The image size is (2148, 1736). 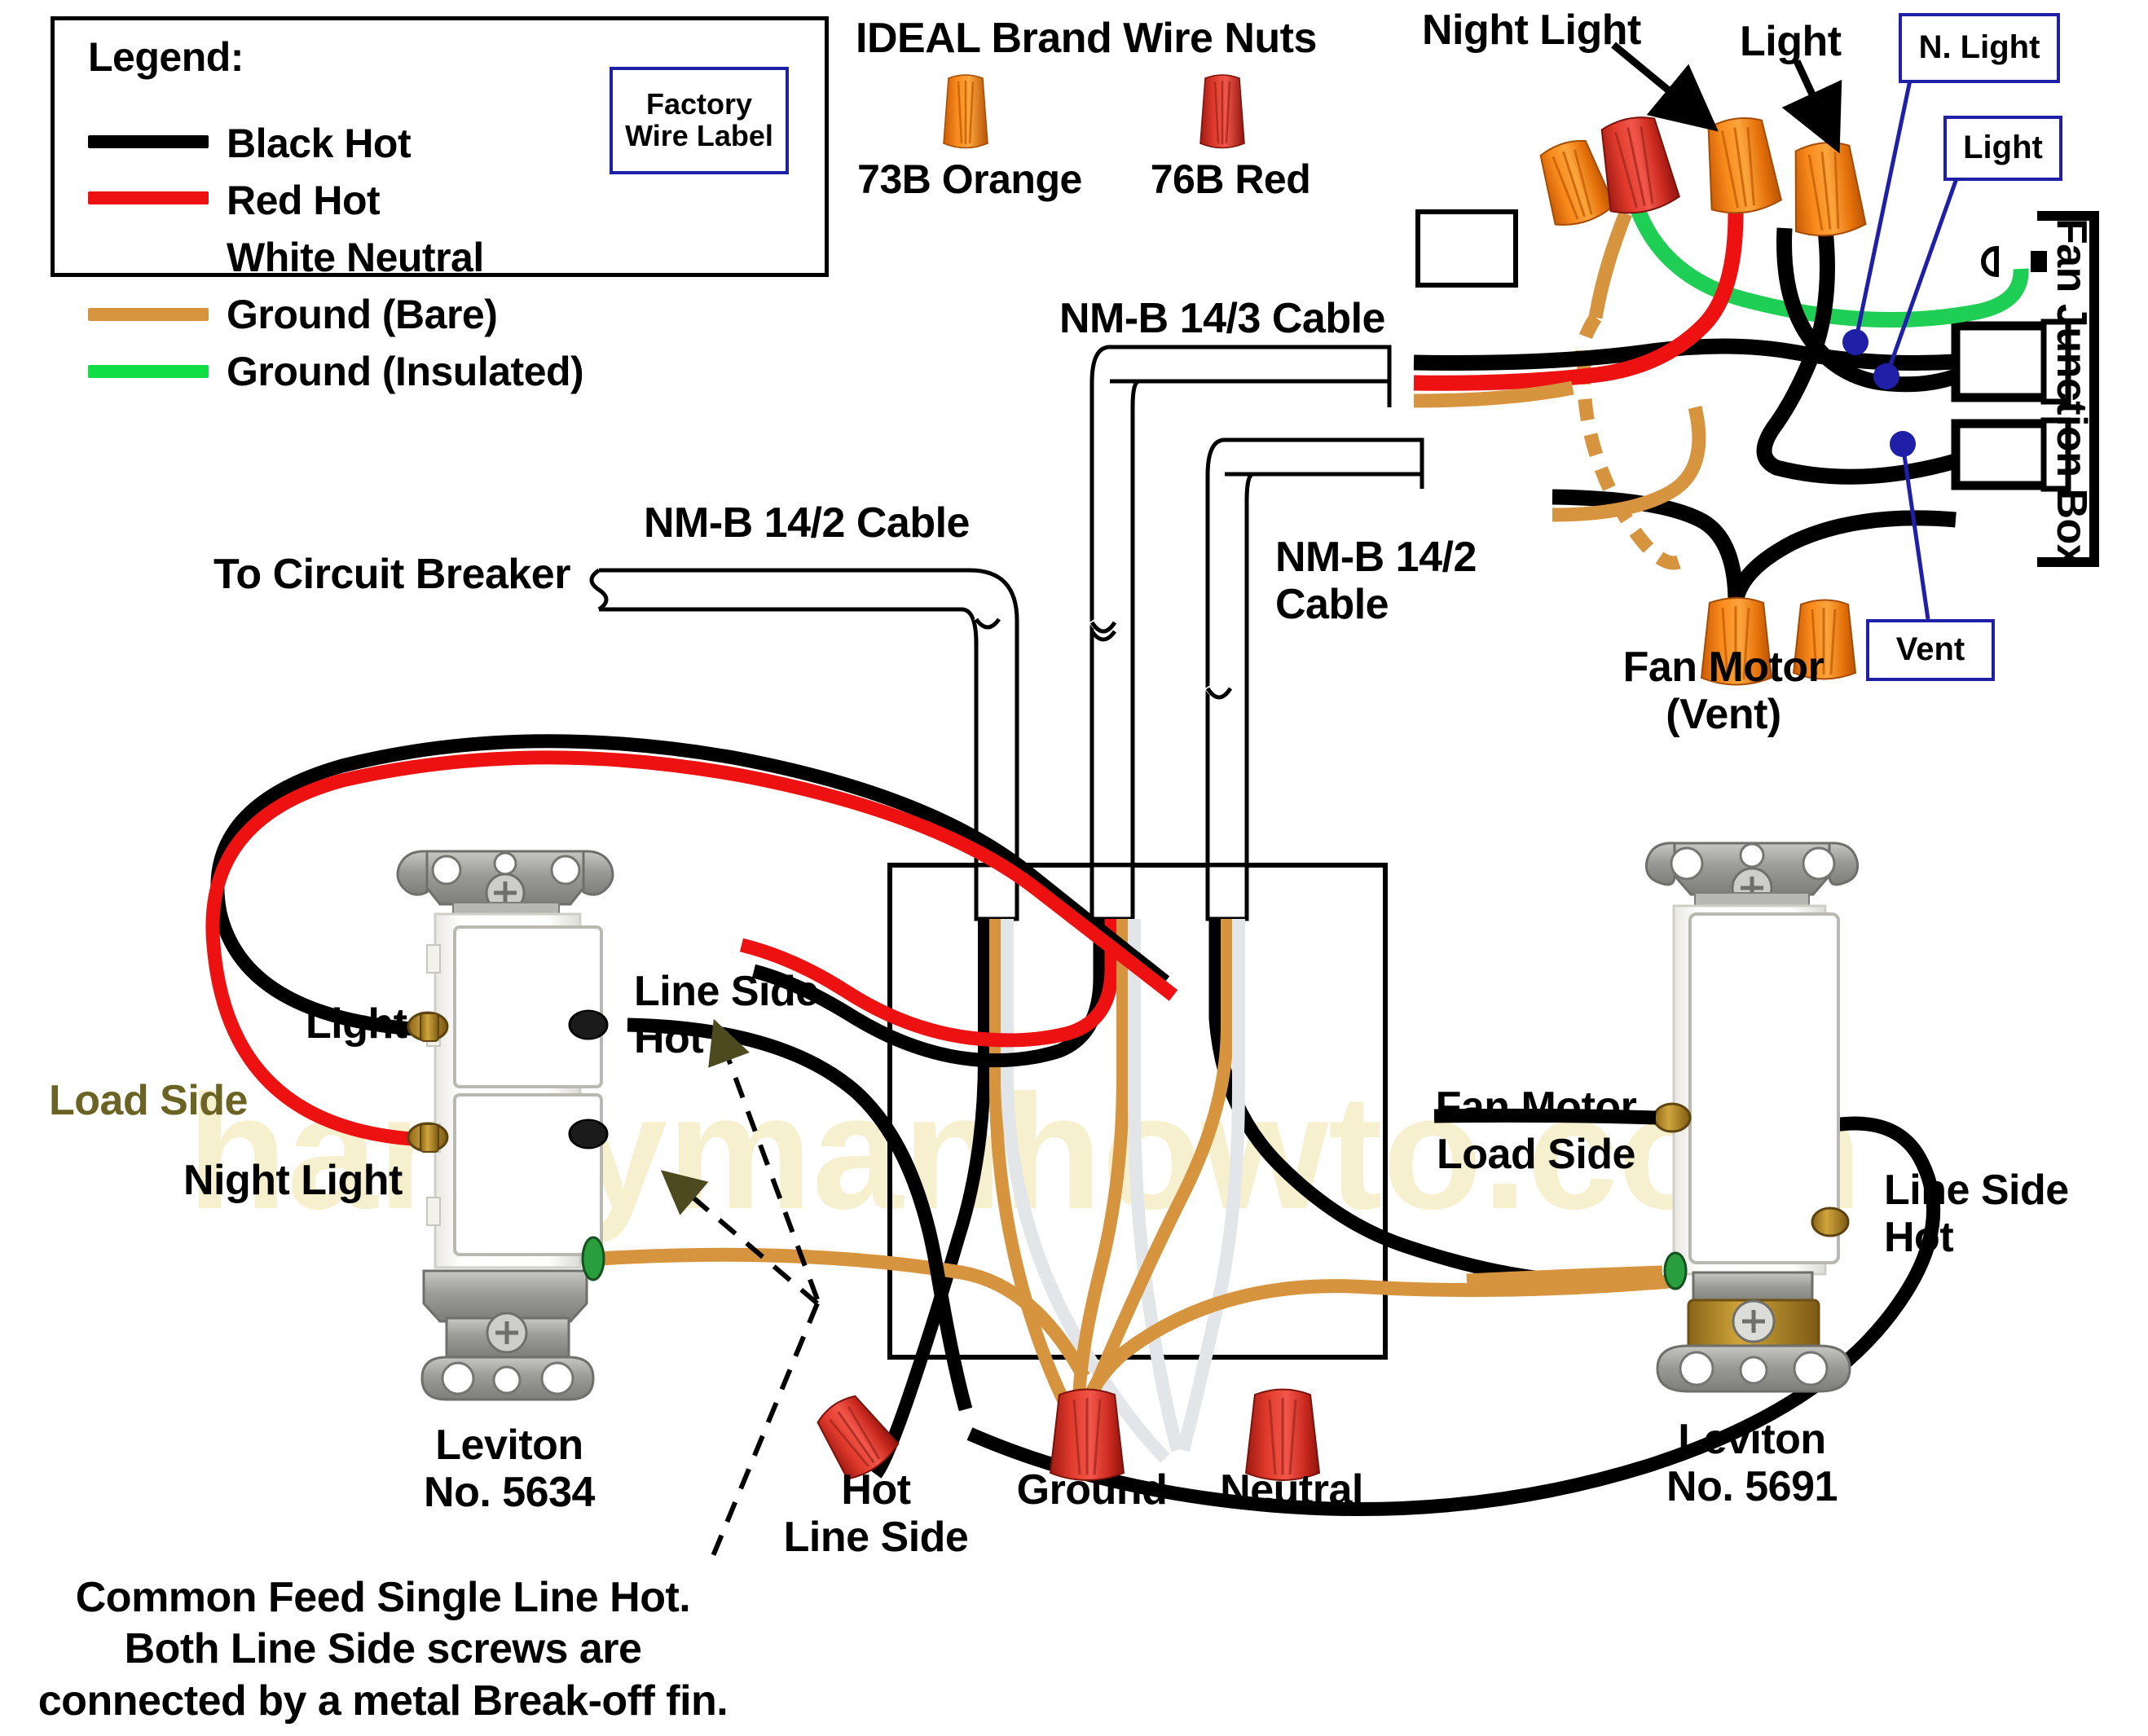 I want to click on legend-label-ground-bare: Ground (Bare), so click(x=363, y=314).